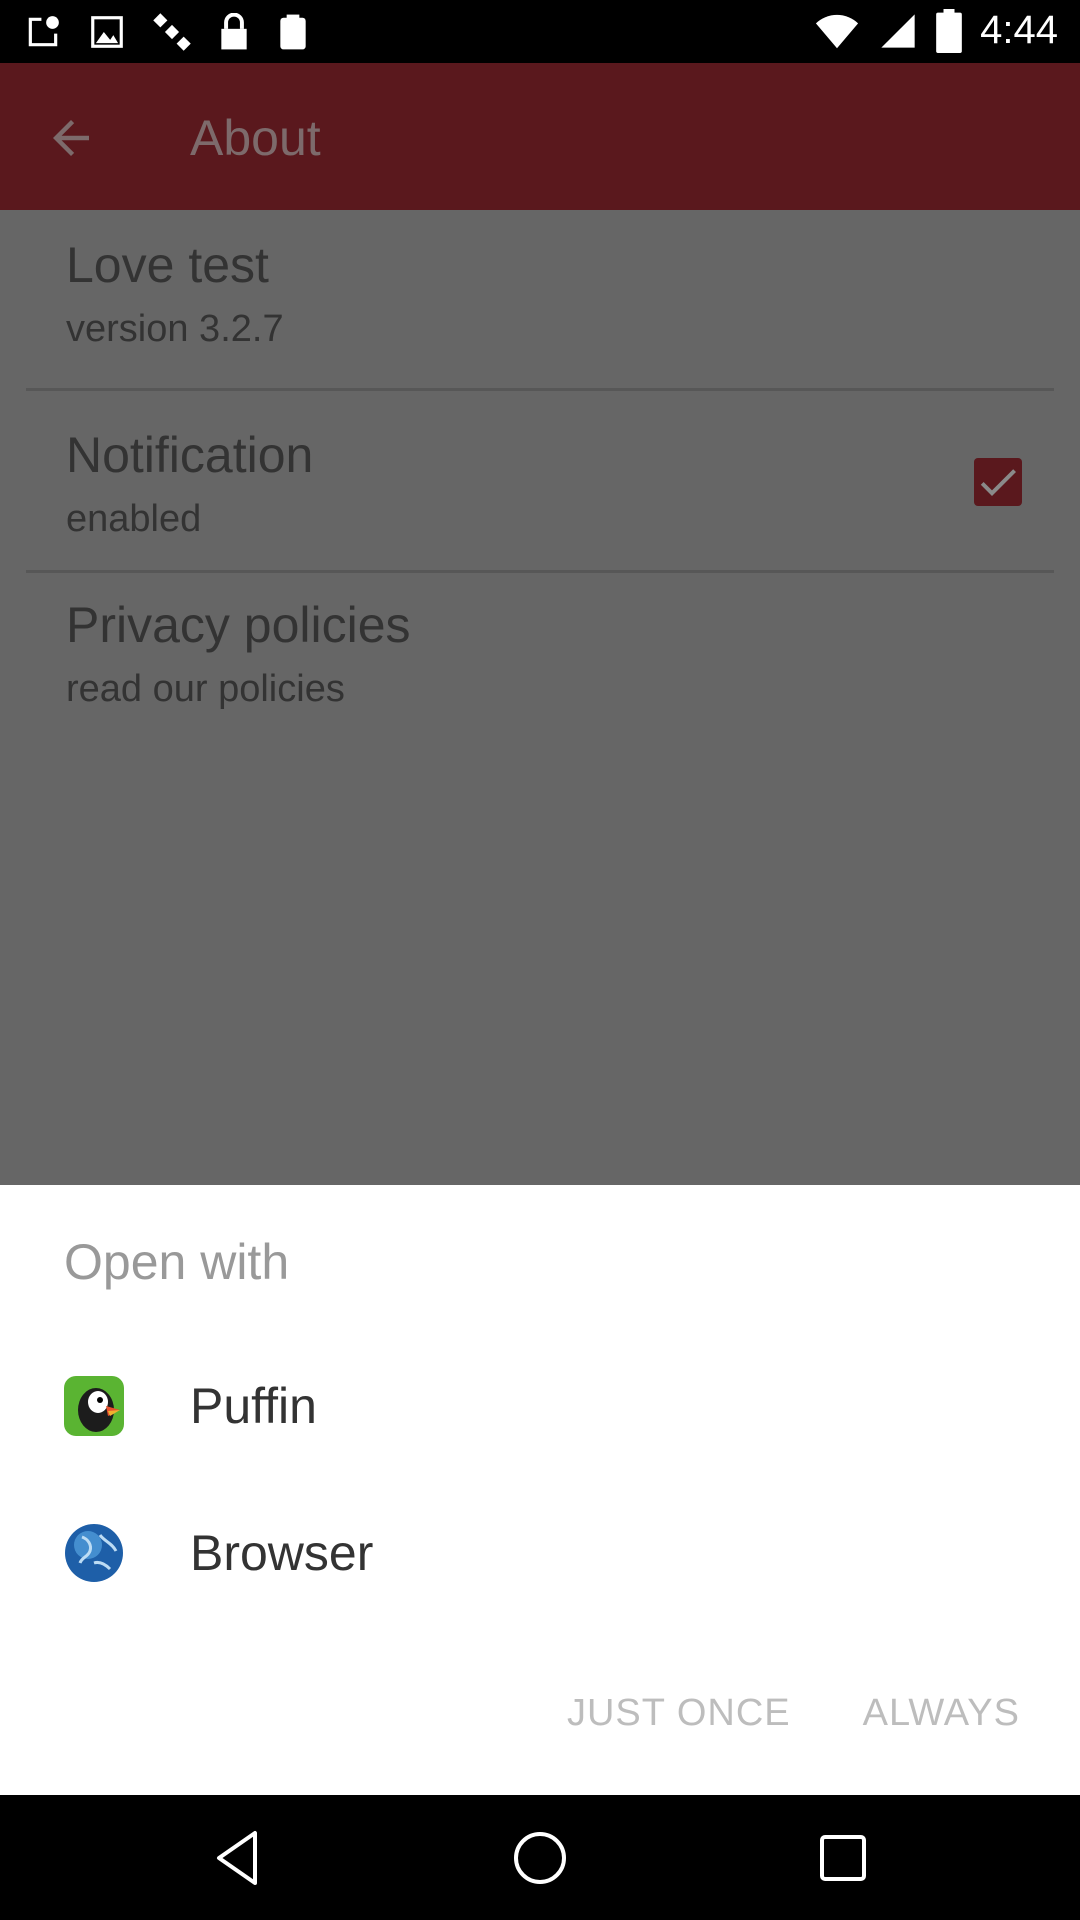  I want to click on page-title: About, so click(255, 138).